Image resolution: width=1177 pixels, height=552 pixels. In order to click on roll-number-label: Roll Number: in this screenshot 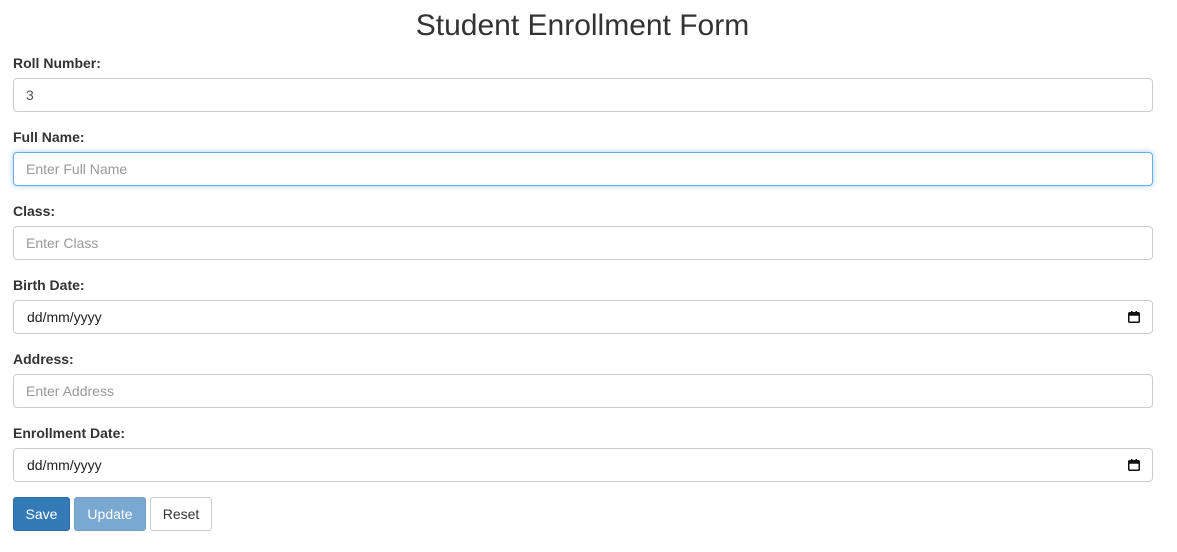, I will do `click(57, 63)`.